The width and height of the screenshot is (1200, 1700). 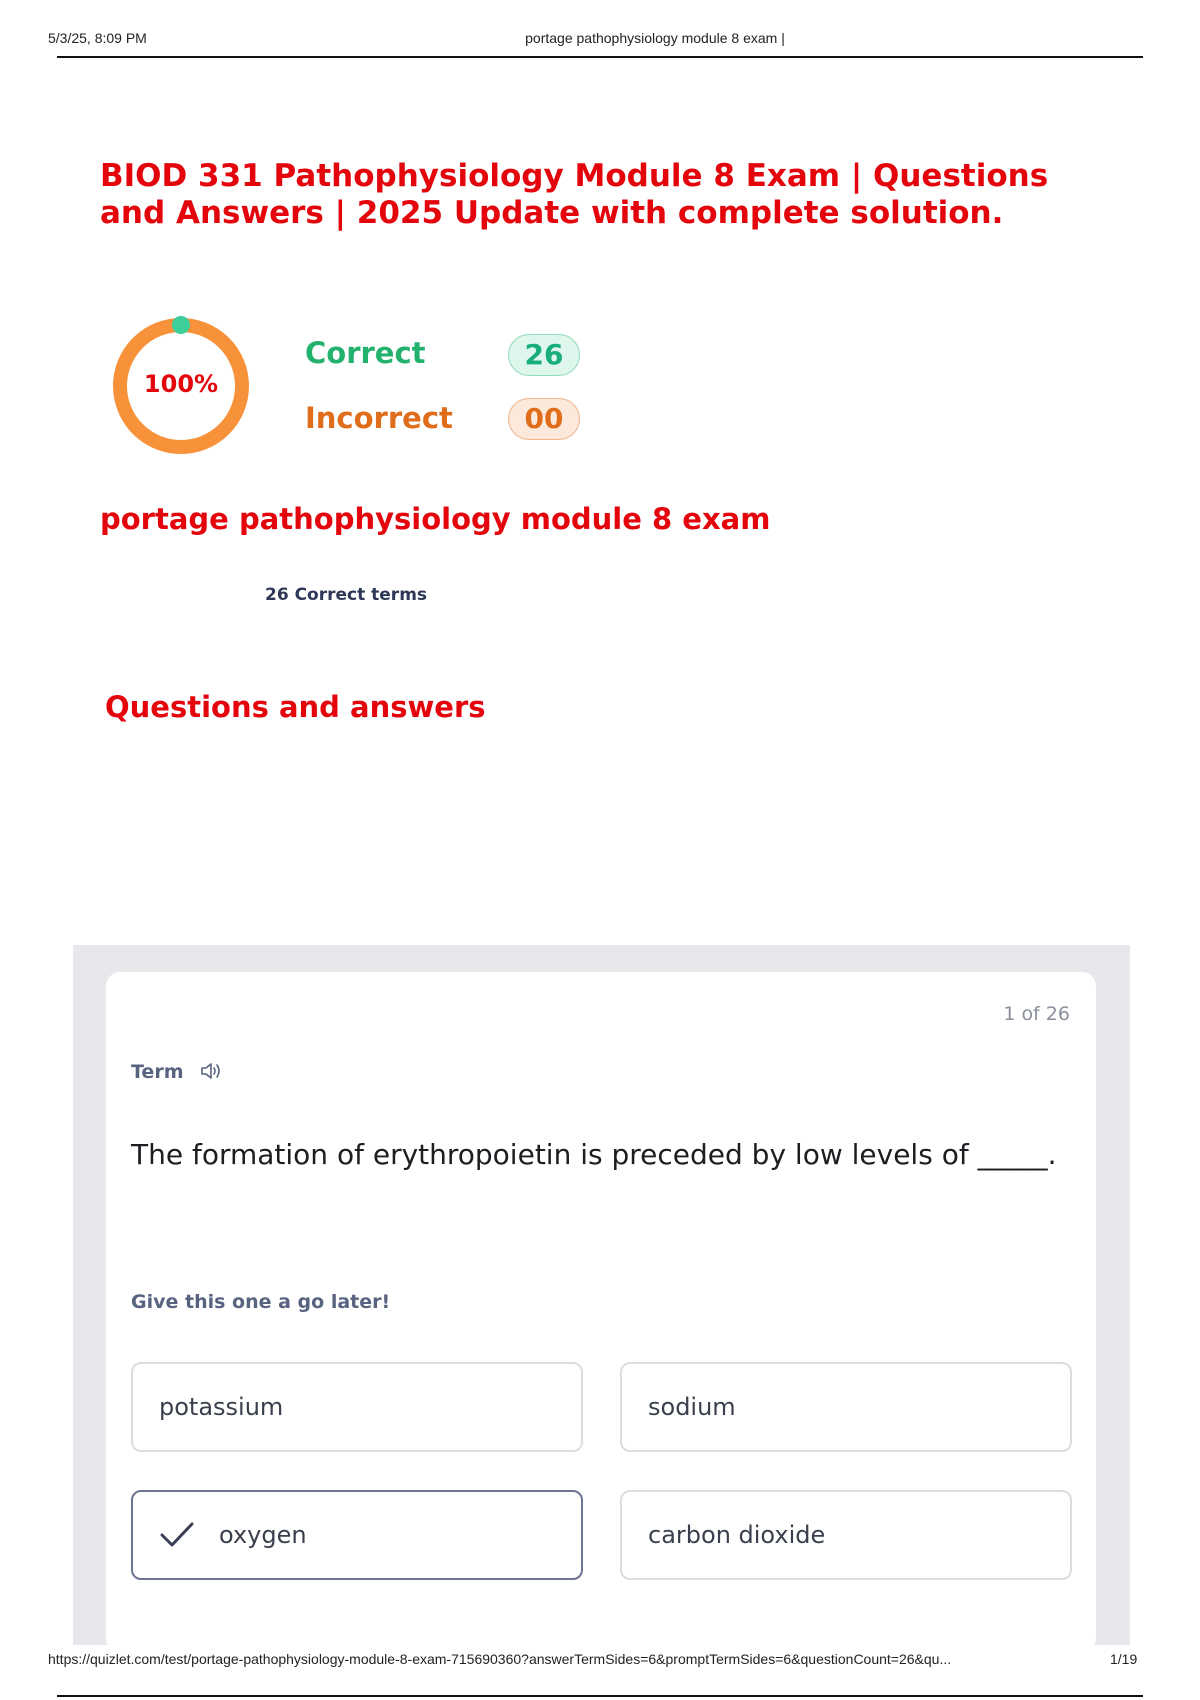 I want to click on print-page-number: 1/19, so click(x=1124, y=1659).